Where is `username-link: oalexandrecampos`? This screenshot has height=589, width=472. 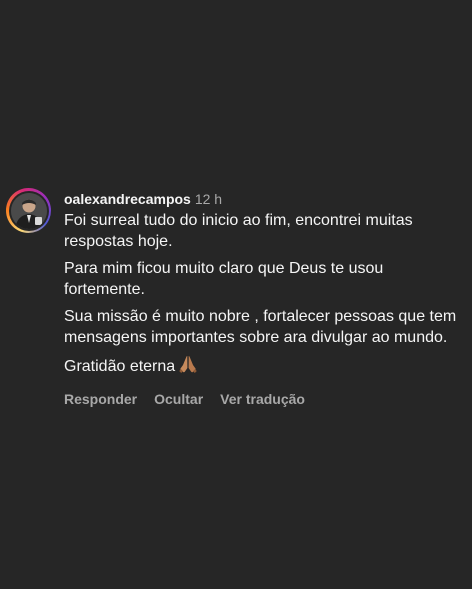 username-link: oalexandrecampos is located at coordinates (127, 199).